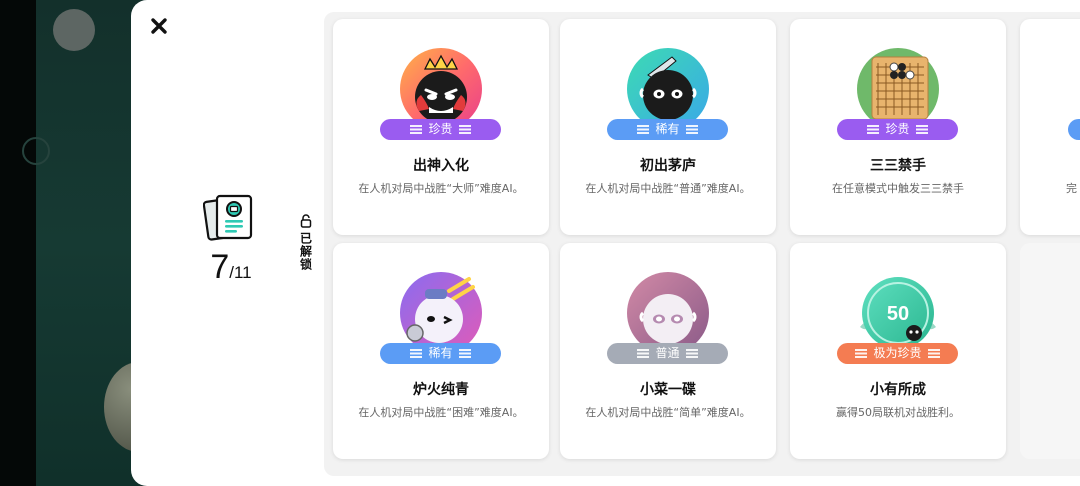 Image resolution: width=1080 pixels, height=486 pixels. I want to click on rarity-label: 极为珍贵, so click(897, 353).